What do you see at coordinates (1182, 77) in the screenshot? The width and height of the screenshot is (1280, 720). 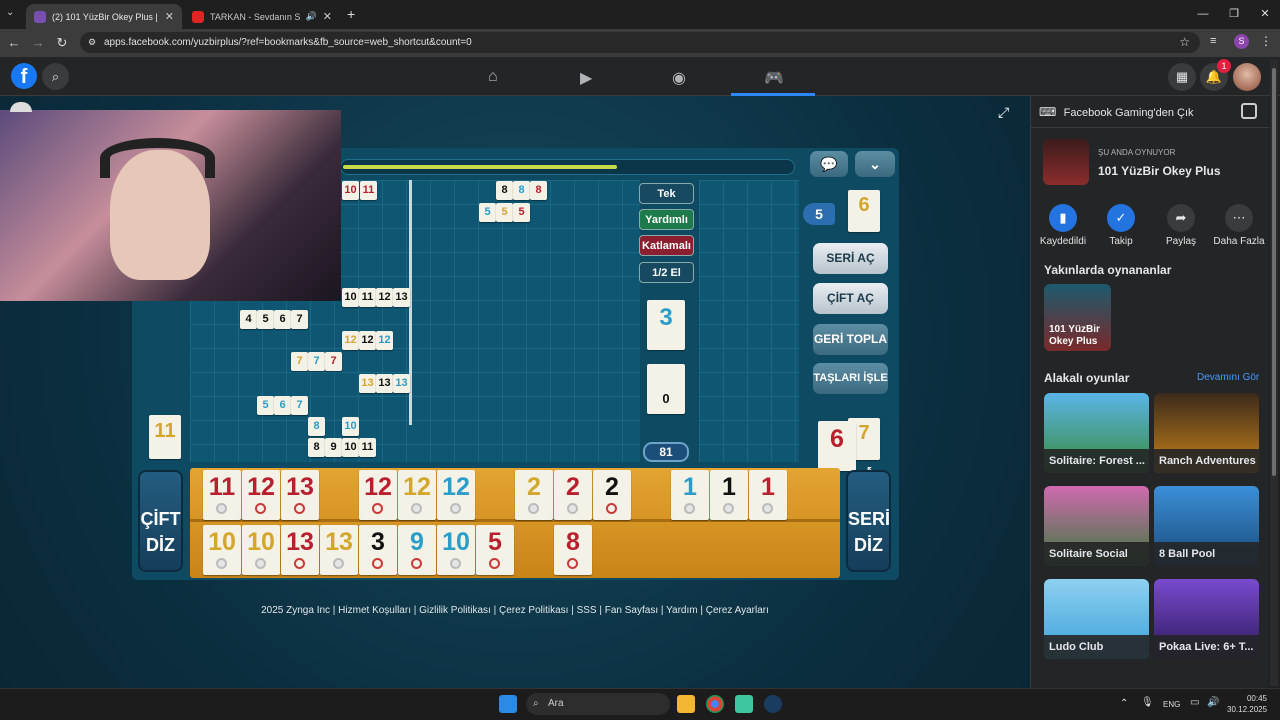 I see `menu-grid-icon: ▦` at bounding box center [1182, 77].